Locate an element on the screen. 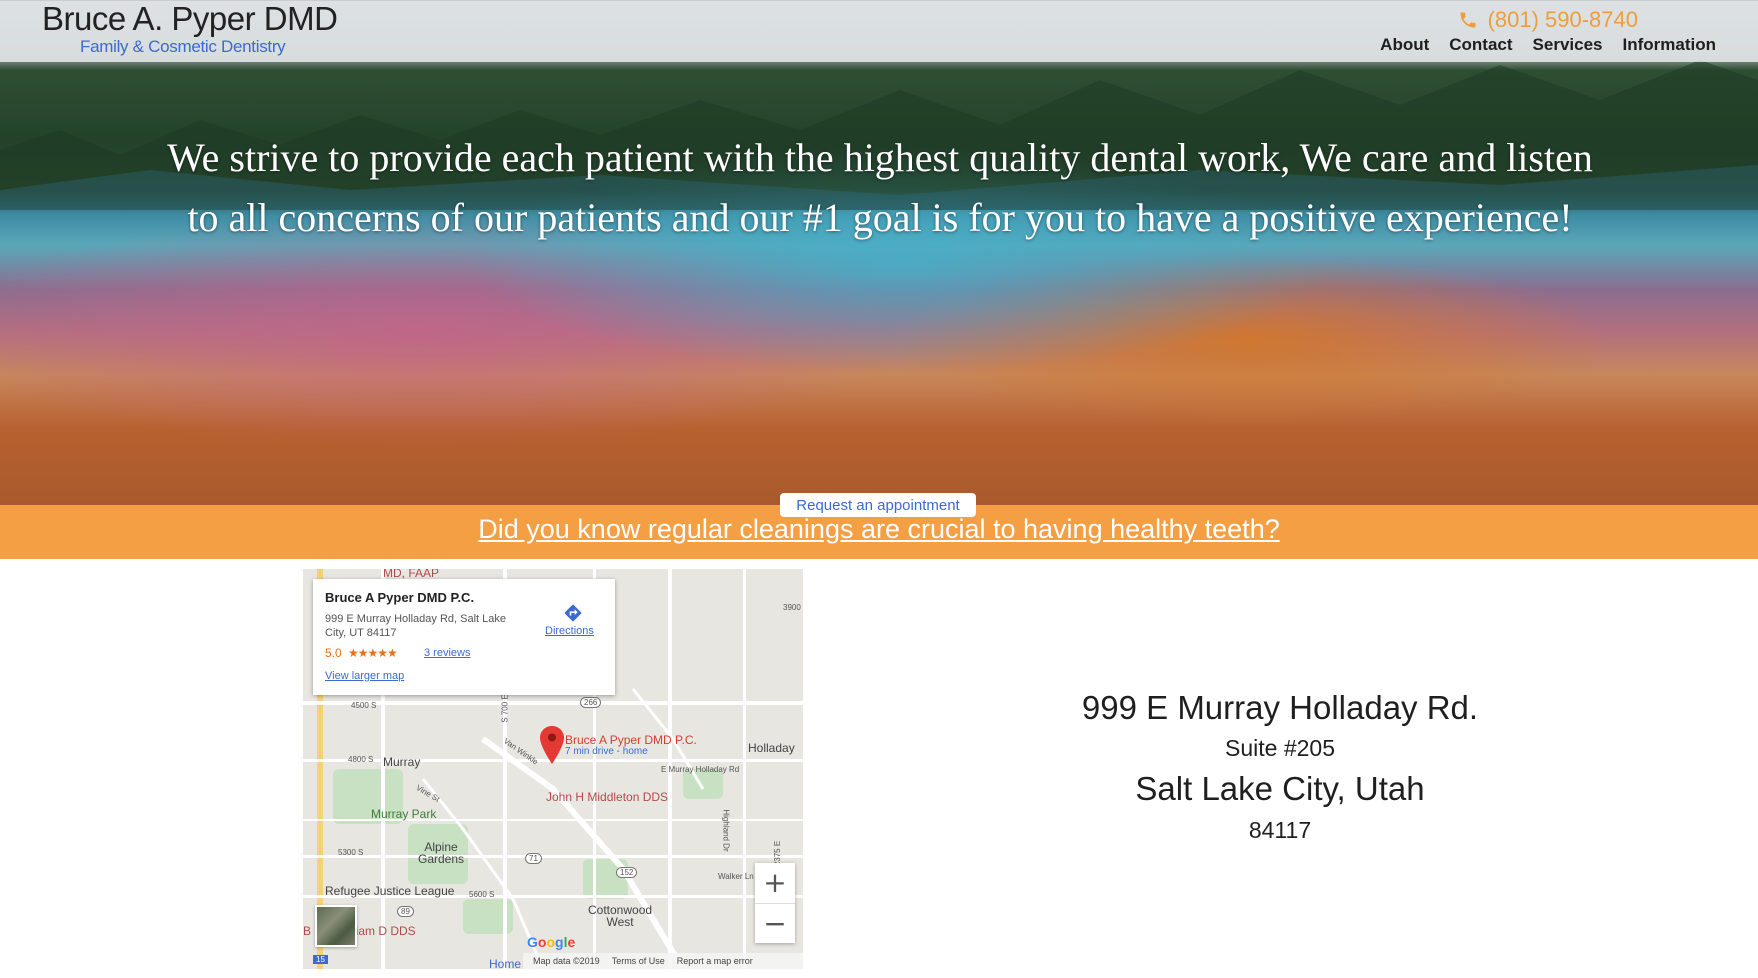 The height and width of the screenshot is (978, 1758). directions-icon is located at coordinates (573, 613).